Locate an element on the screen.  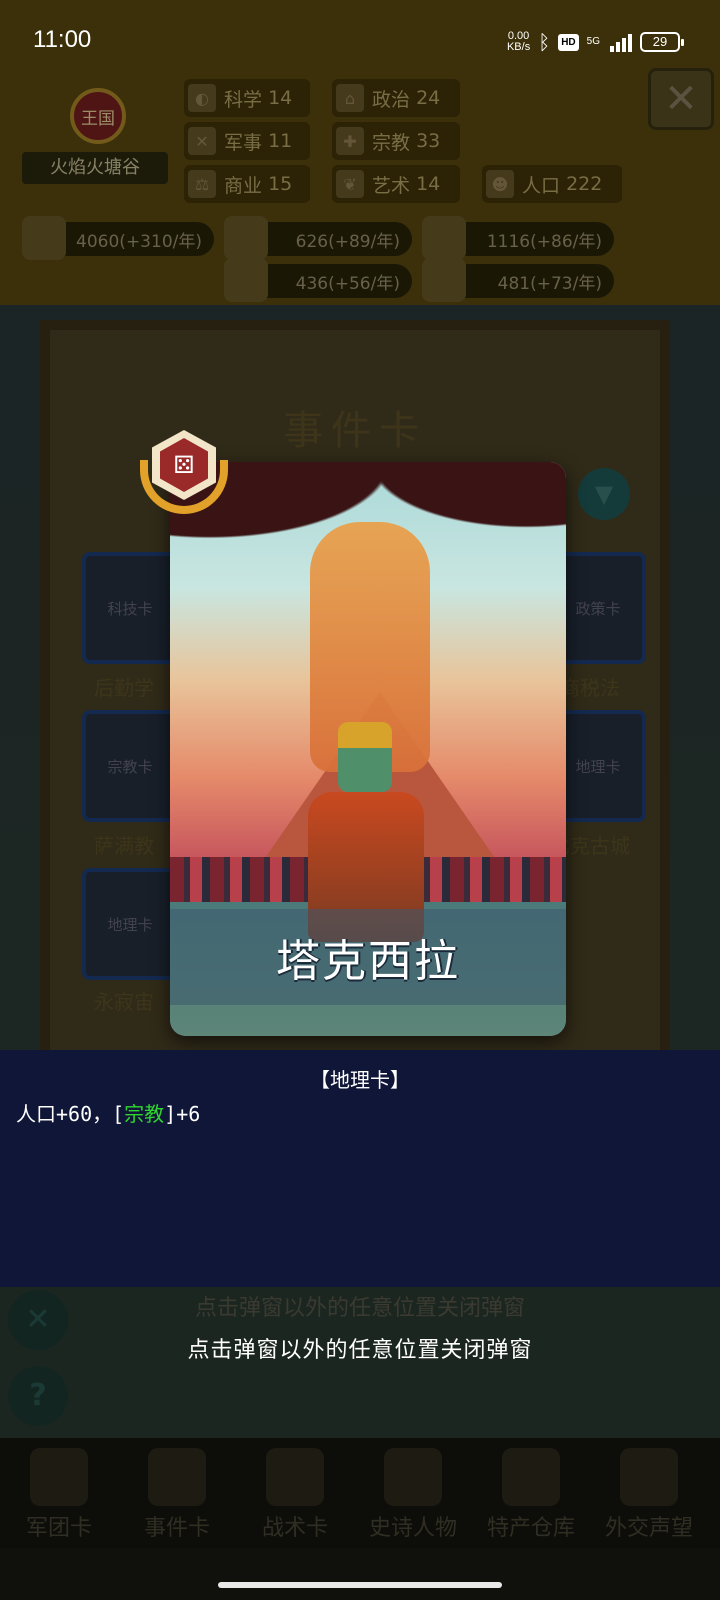
network-speed: 0.00 KB/s is located at coordinates (518, 42).